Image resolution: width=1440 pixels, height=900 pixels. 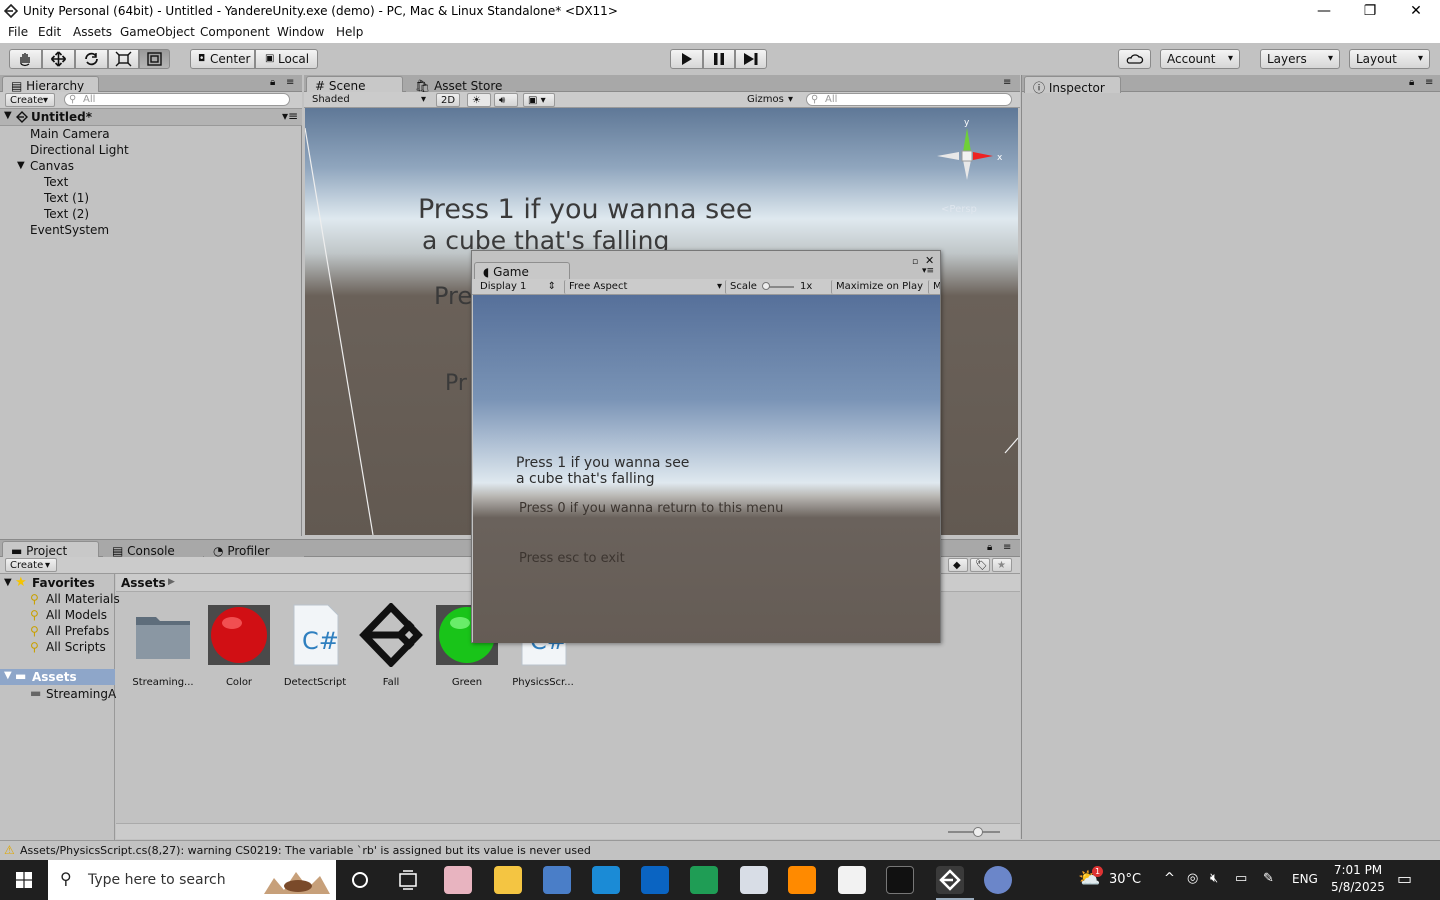 What do you see at coordinates (479, 100) in the screenshot?
I see `lighting-toggle: ☀` at bounding box center [479, 100].